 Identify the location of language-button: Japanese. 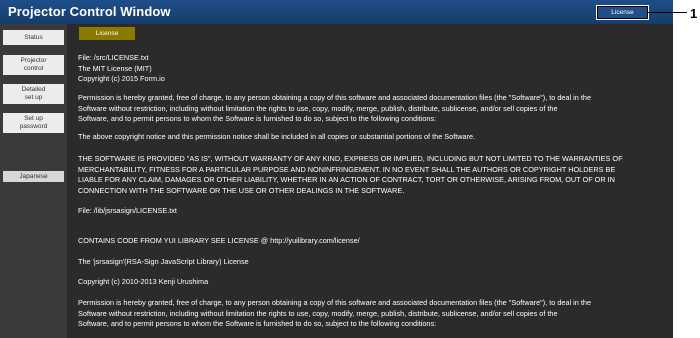
(33, 176).